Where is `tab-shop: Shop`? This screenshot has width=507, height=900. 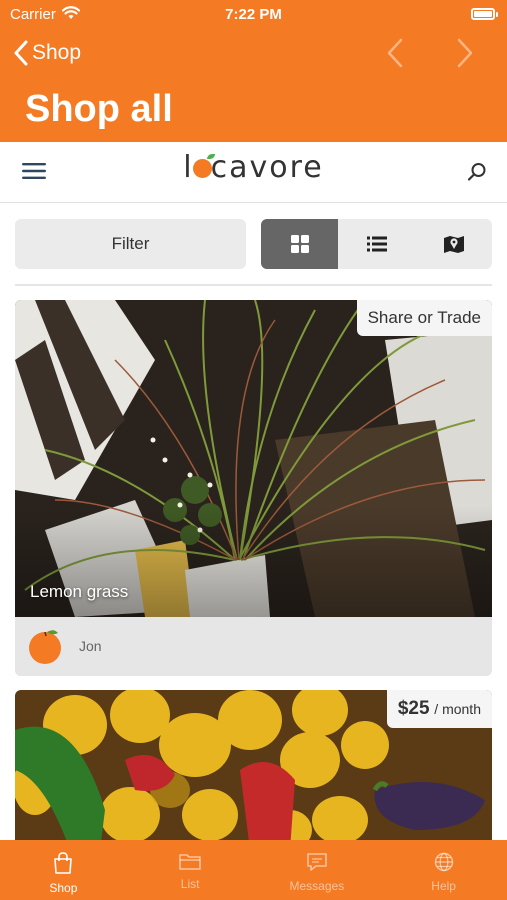 tab-shop: Shop is located at coordinates (63, 870).